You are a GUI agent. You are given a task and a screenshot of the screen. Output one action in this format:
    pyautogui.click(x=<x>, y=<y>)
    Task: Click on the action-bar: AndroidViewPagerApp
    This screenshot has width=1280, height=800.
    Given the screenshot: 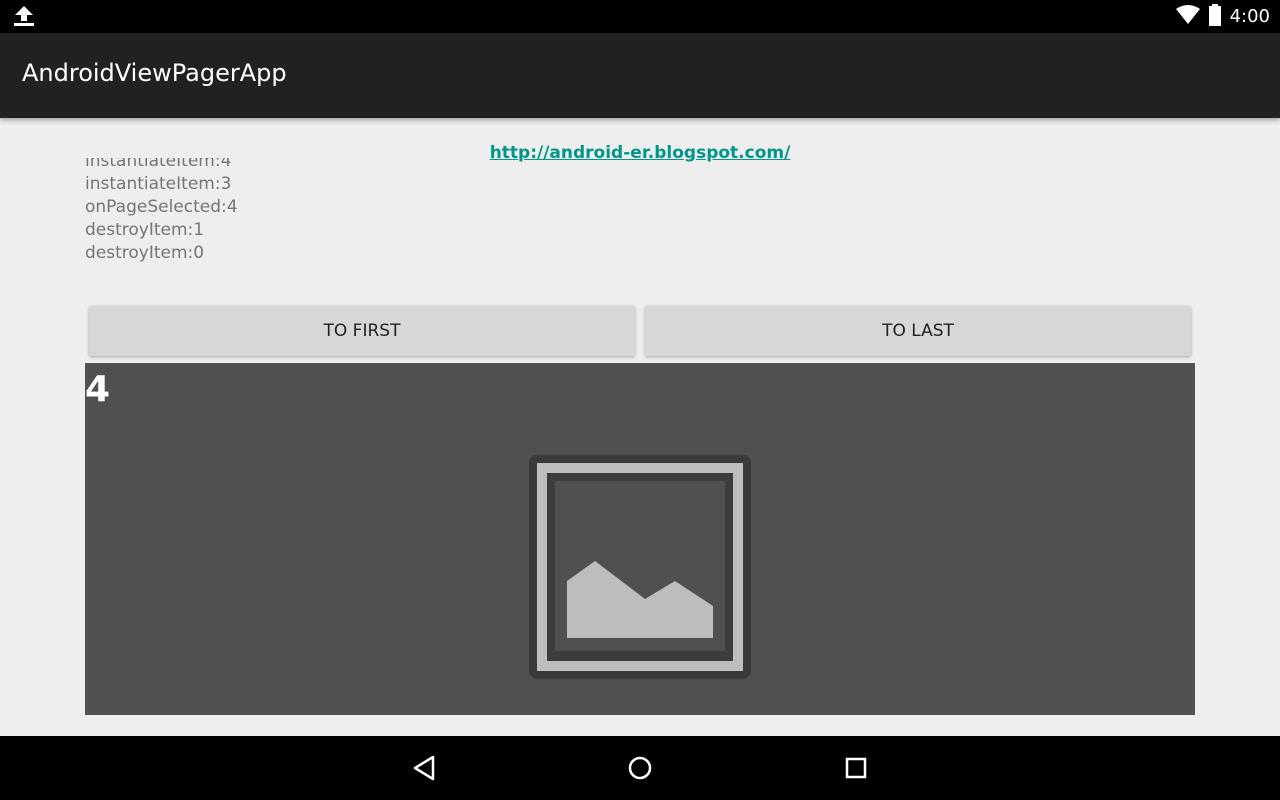 What is the action you would take?
    pyautogui.click(x=640, y=75)
    